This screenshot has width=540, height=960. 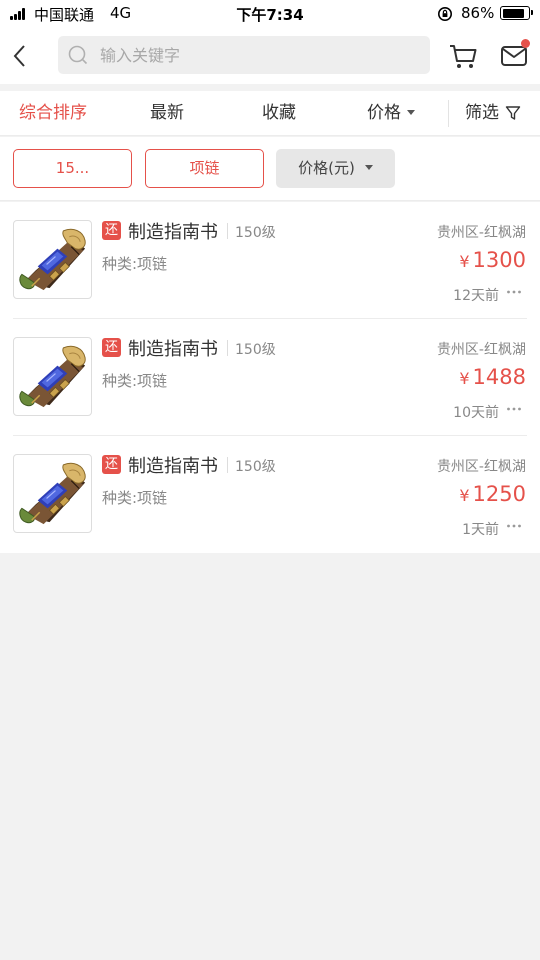 I want to click on item-time: 10天前, so click(x=476, y=413).